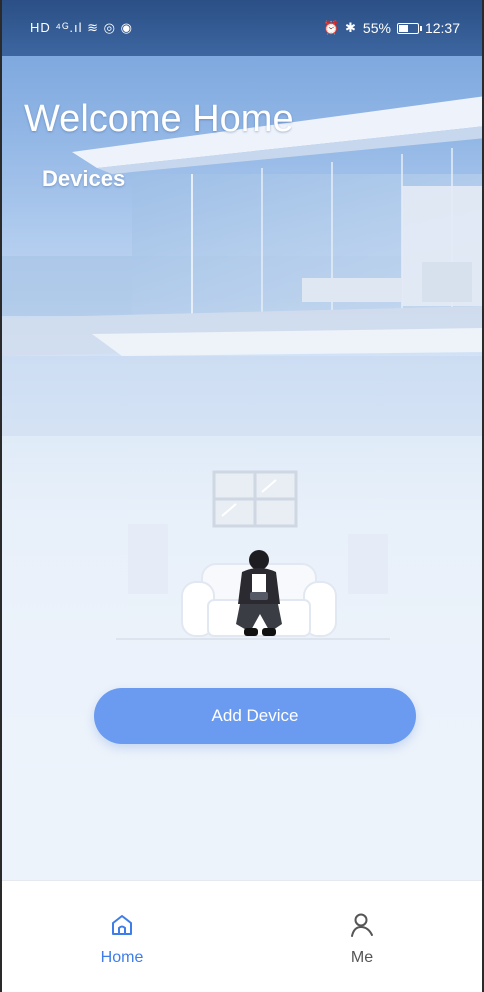 The image size is (484, 992). Describe the element at coordinates (253, 555) in the screenshot. I see `empty-state-illustration` at that location.